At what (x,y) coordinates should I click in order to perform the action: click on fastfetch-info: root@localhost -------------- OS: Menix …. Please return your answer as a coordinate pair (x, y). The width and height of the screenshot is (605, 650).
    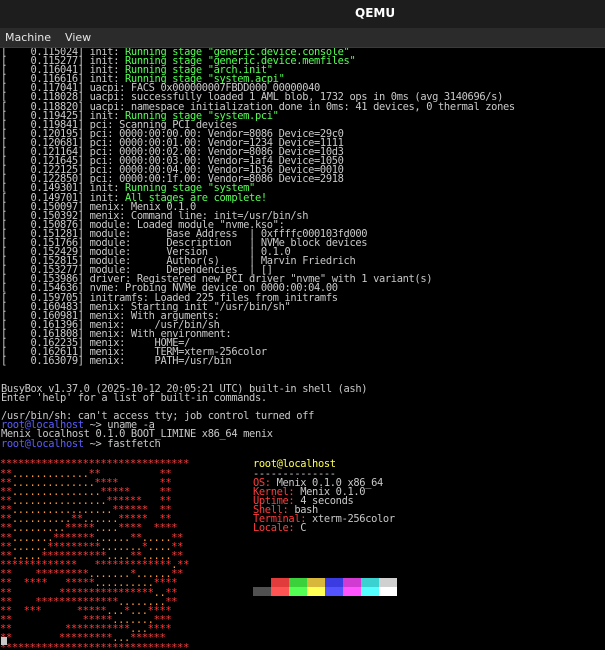
    Looking at the image, I should click on (324, 497).